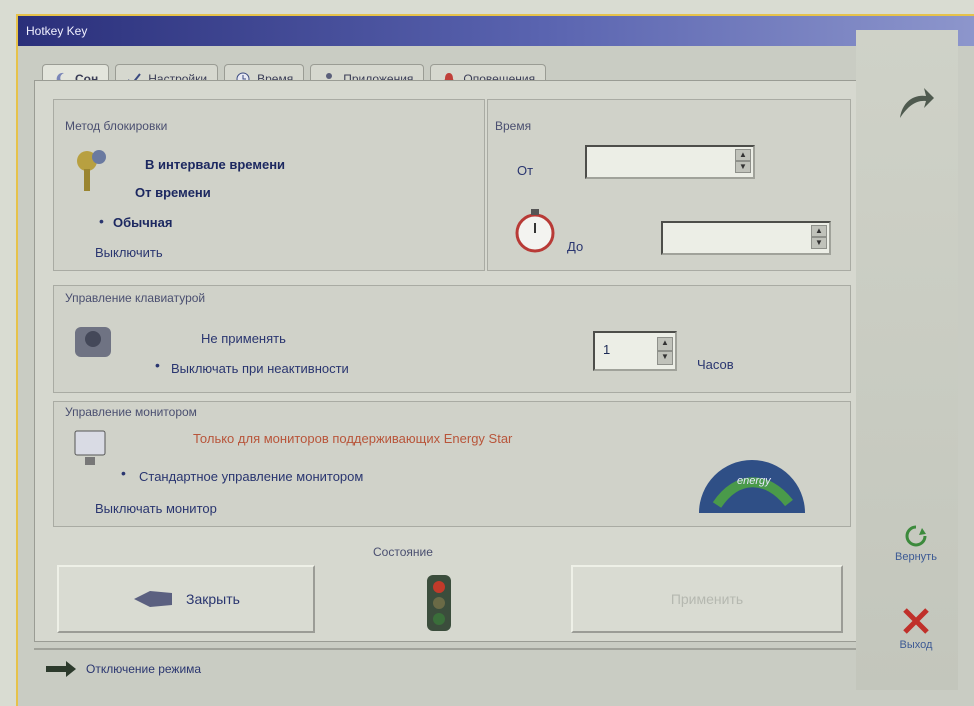 Image resolution: width=974 pixels, height=706 pixels. I want to click on close-button-label: Закрыть, so click(213, 599).